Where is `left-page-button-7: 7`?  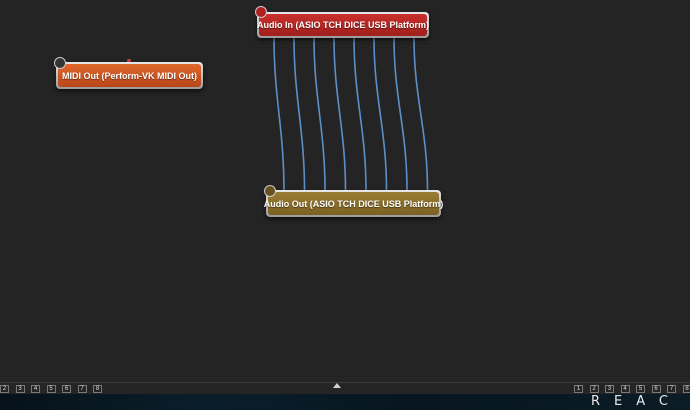 left-page-button-7: 7 is located at coordinates (82, 389).